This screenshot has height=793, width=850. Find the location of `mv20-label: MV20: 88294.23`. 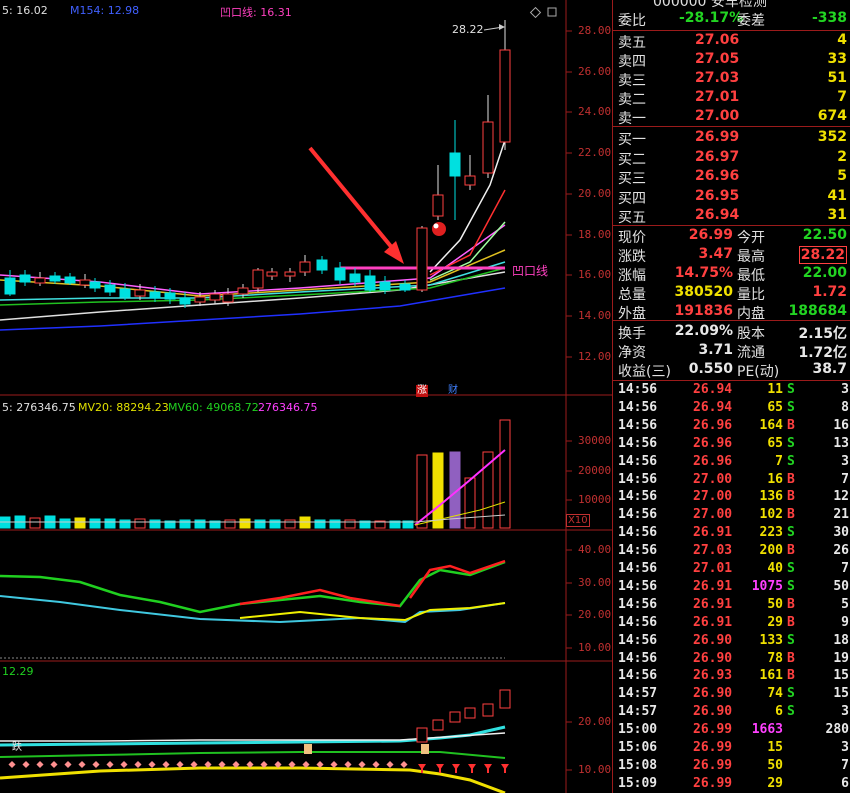

mv20-label: MV20: 88294.23 is located at coordinates (123, 407).